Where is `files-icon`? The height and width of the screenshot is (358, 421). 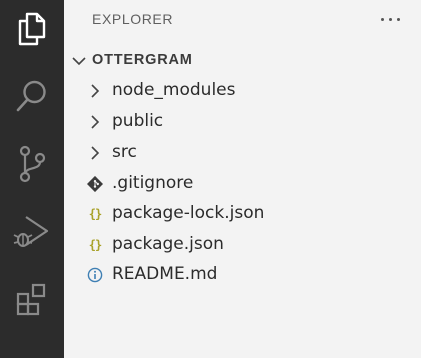
files-icon is located at coordinates (32, 29).